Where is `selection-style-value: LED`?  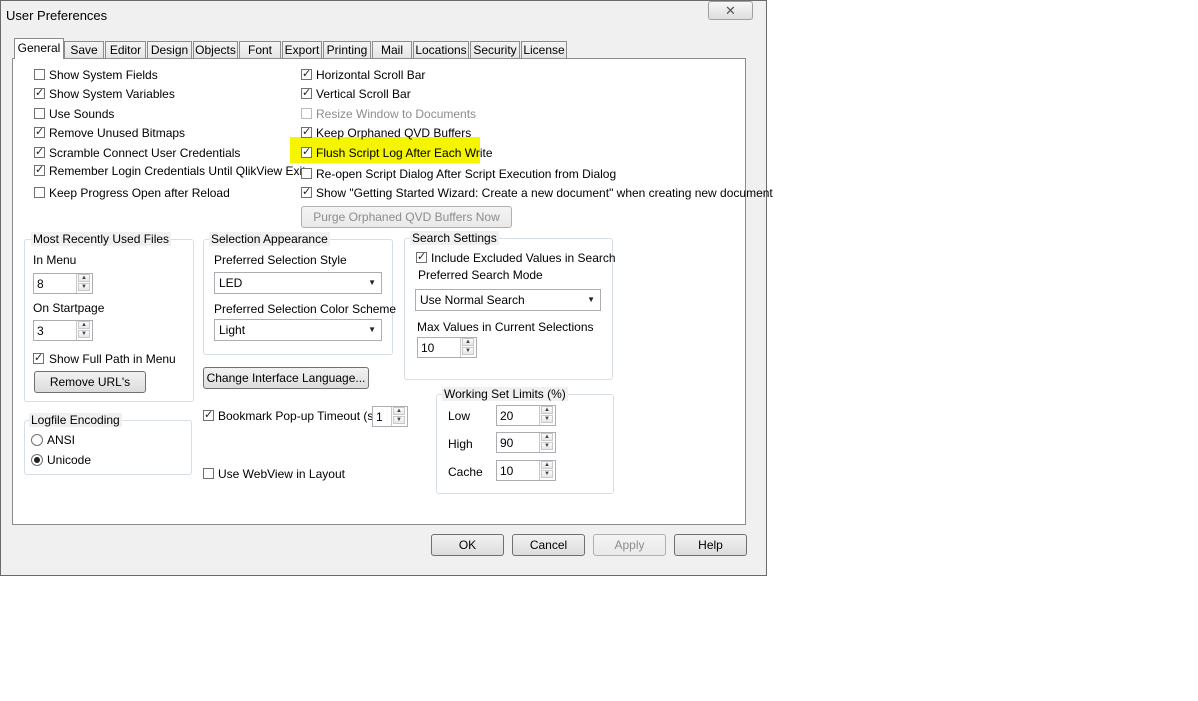
selection-style-value: LED is located at coordinates (231, 283).